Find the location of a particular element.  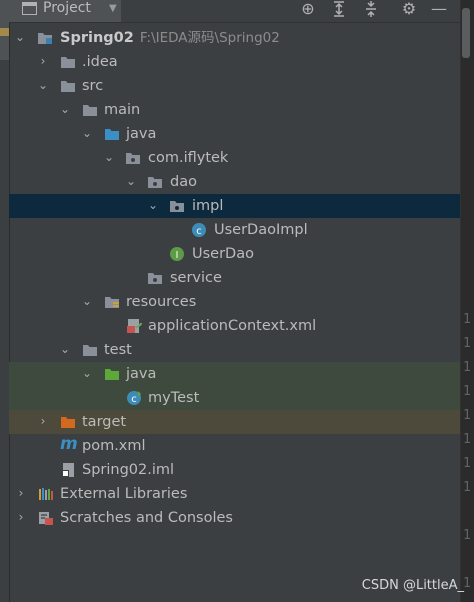

tree-row-impl: ⌄ impl is located at coordinates (234, 206).